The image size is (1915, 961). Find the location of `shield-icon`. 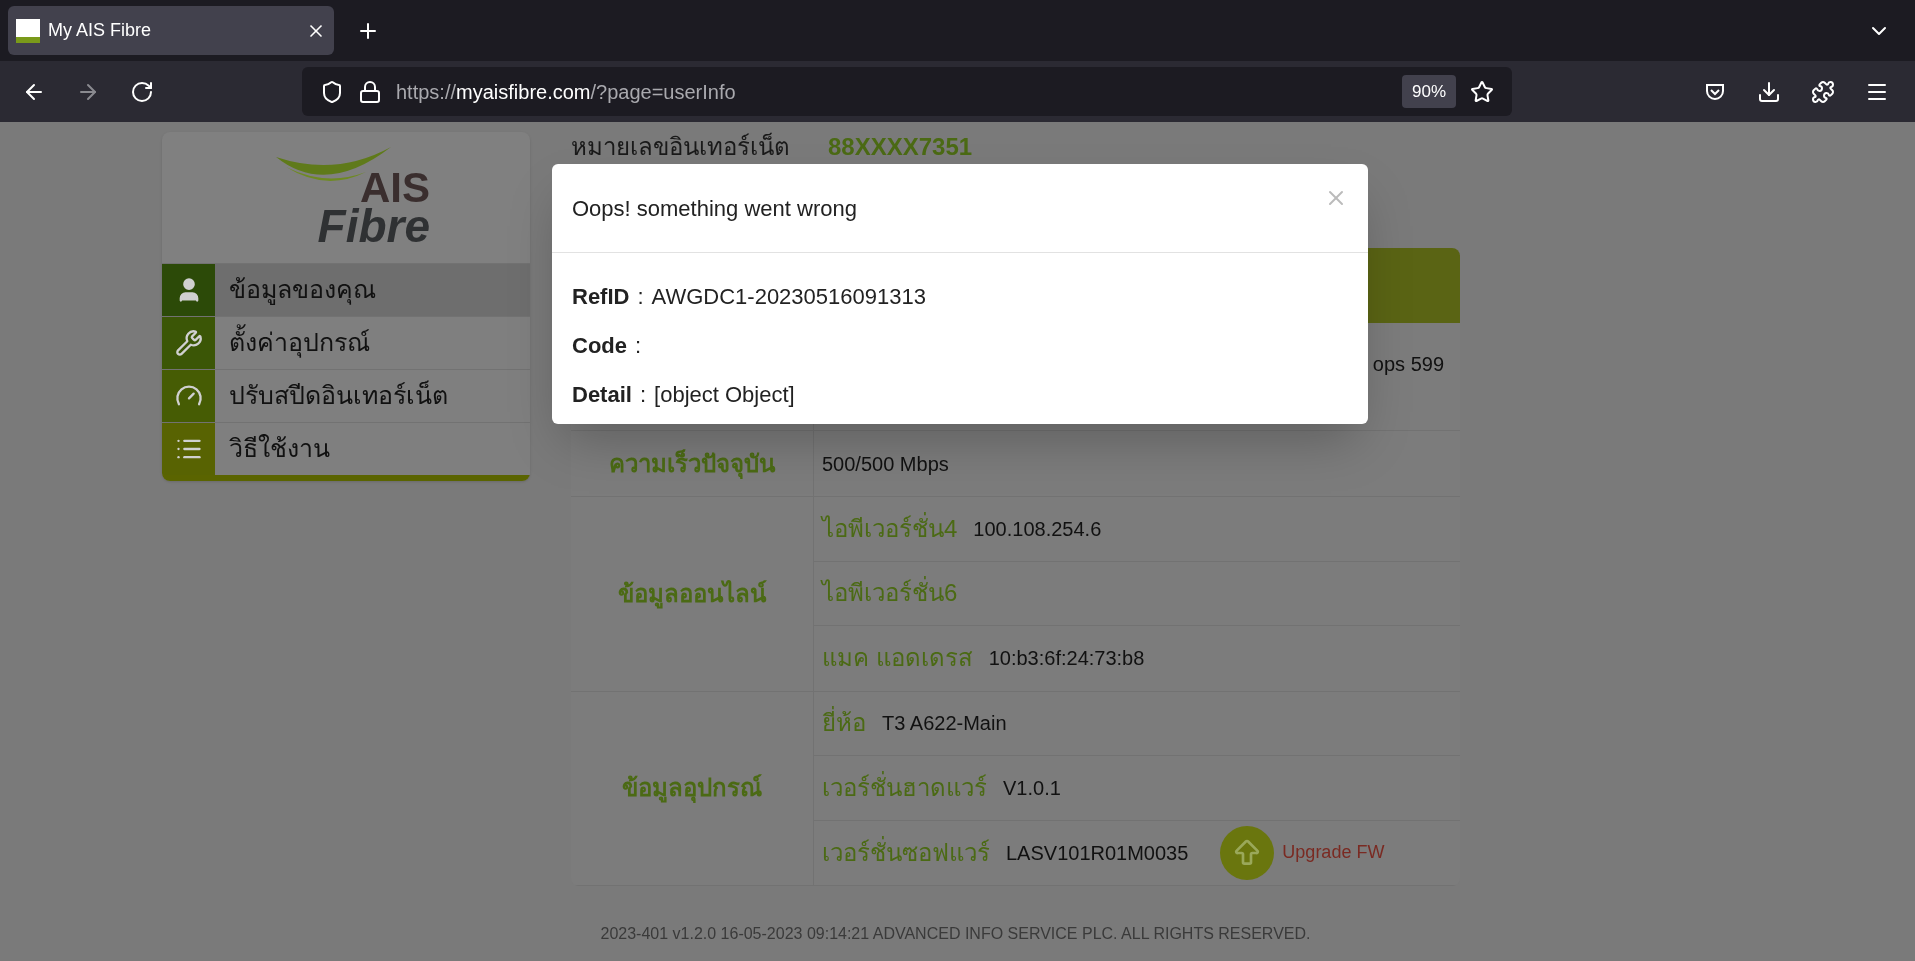

shield-icon is located at coordinates (332, 91).